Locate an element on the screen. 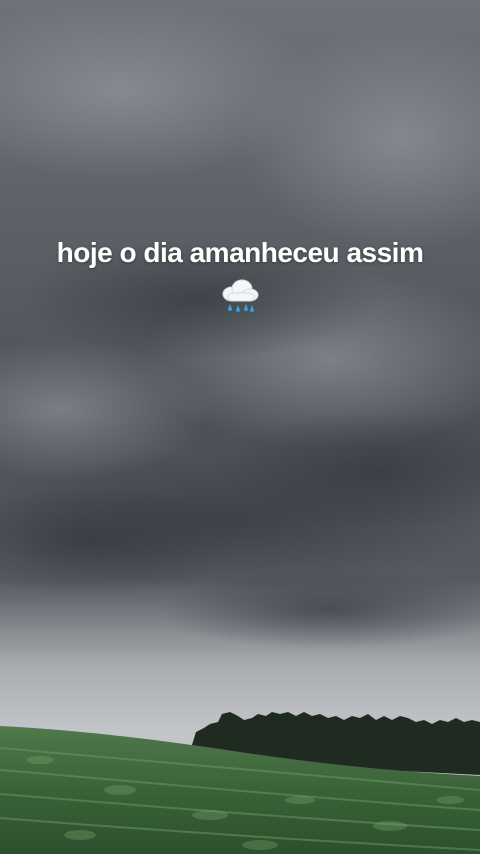 This screenshot has width=480, height=854. story-caption: hoje o dia amanheceu assim is located at coordinates (240, 276).